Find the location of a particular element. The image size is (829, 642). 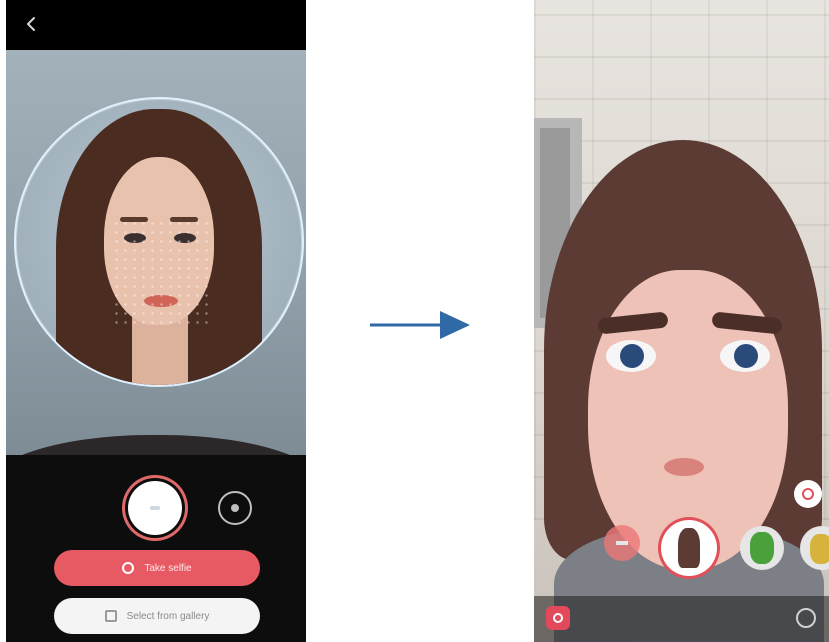

shutter-button is located at coordinates (155, 508).